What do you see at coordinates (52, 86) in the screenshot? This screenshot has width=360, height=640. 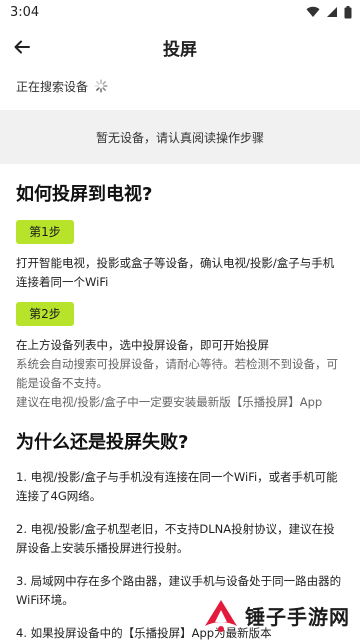 I see `search-status-text: 正在搜索设备` at bounding box center [52, 86].